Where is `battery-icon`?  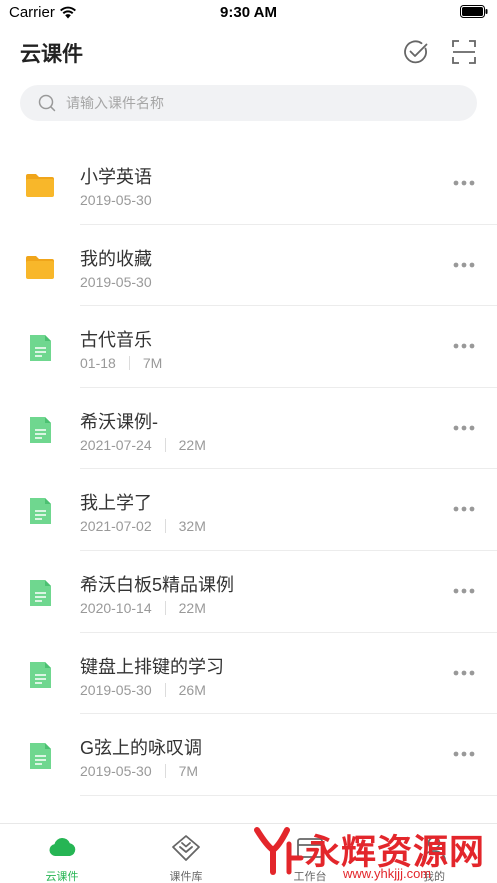
battery-icon is located at coordinates (474, 11).